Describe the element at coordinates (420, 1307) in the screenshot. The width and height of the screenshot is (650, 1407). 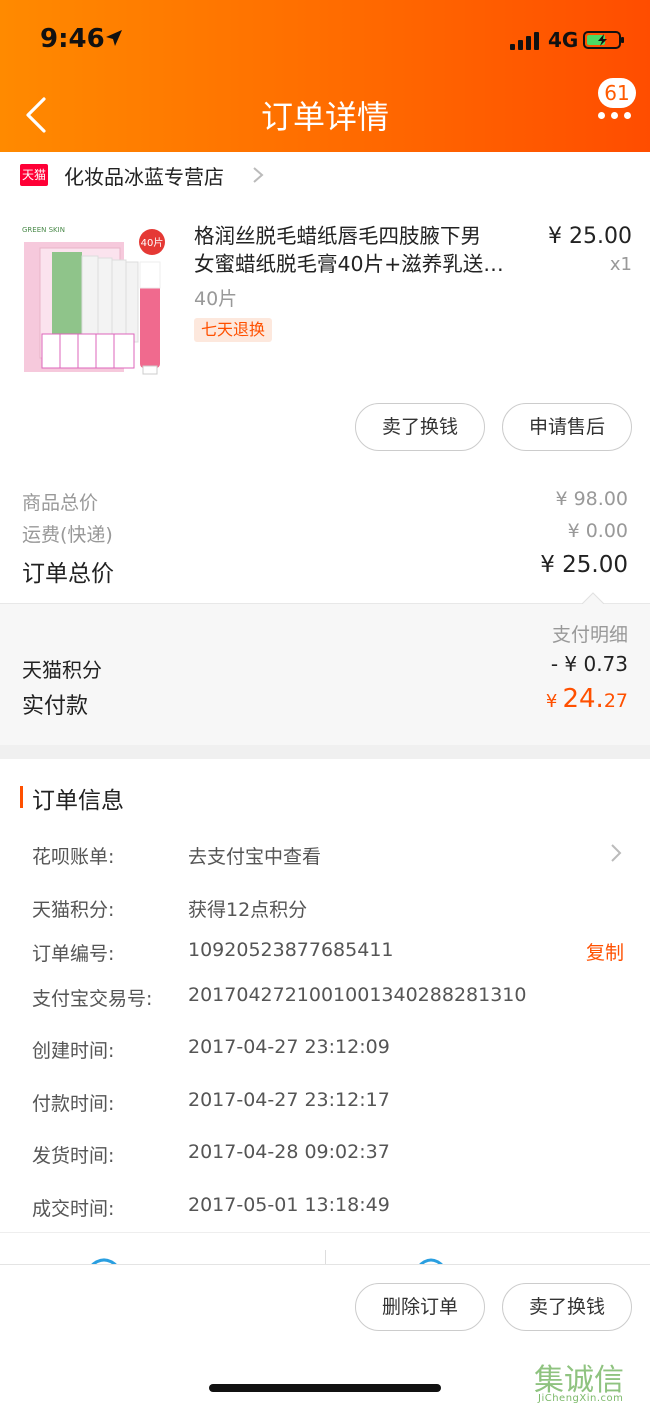
I see `delete-order-button: 删除订单` at that location.